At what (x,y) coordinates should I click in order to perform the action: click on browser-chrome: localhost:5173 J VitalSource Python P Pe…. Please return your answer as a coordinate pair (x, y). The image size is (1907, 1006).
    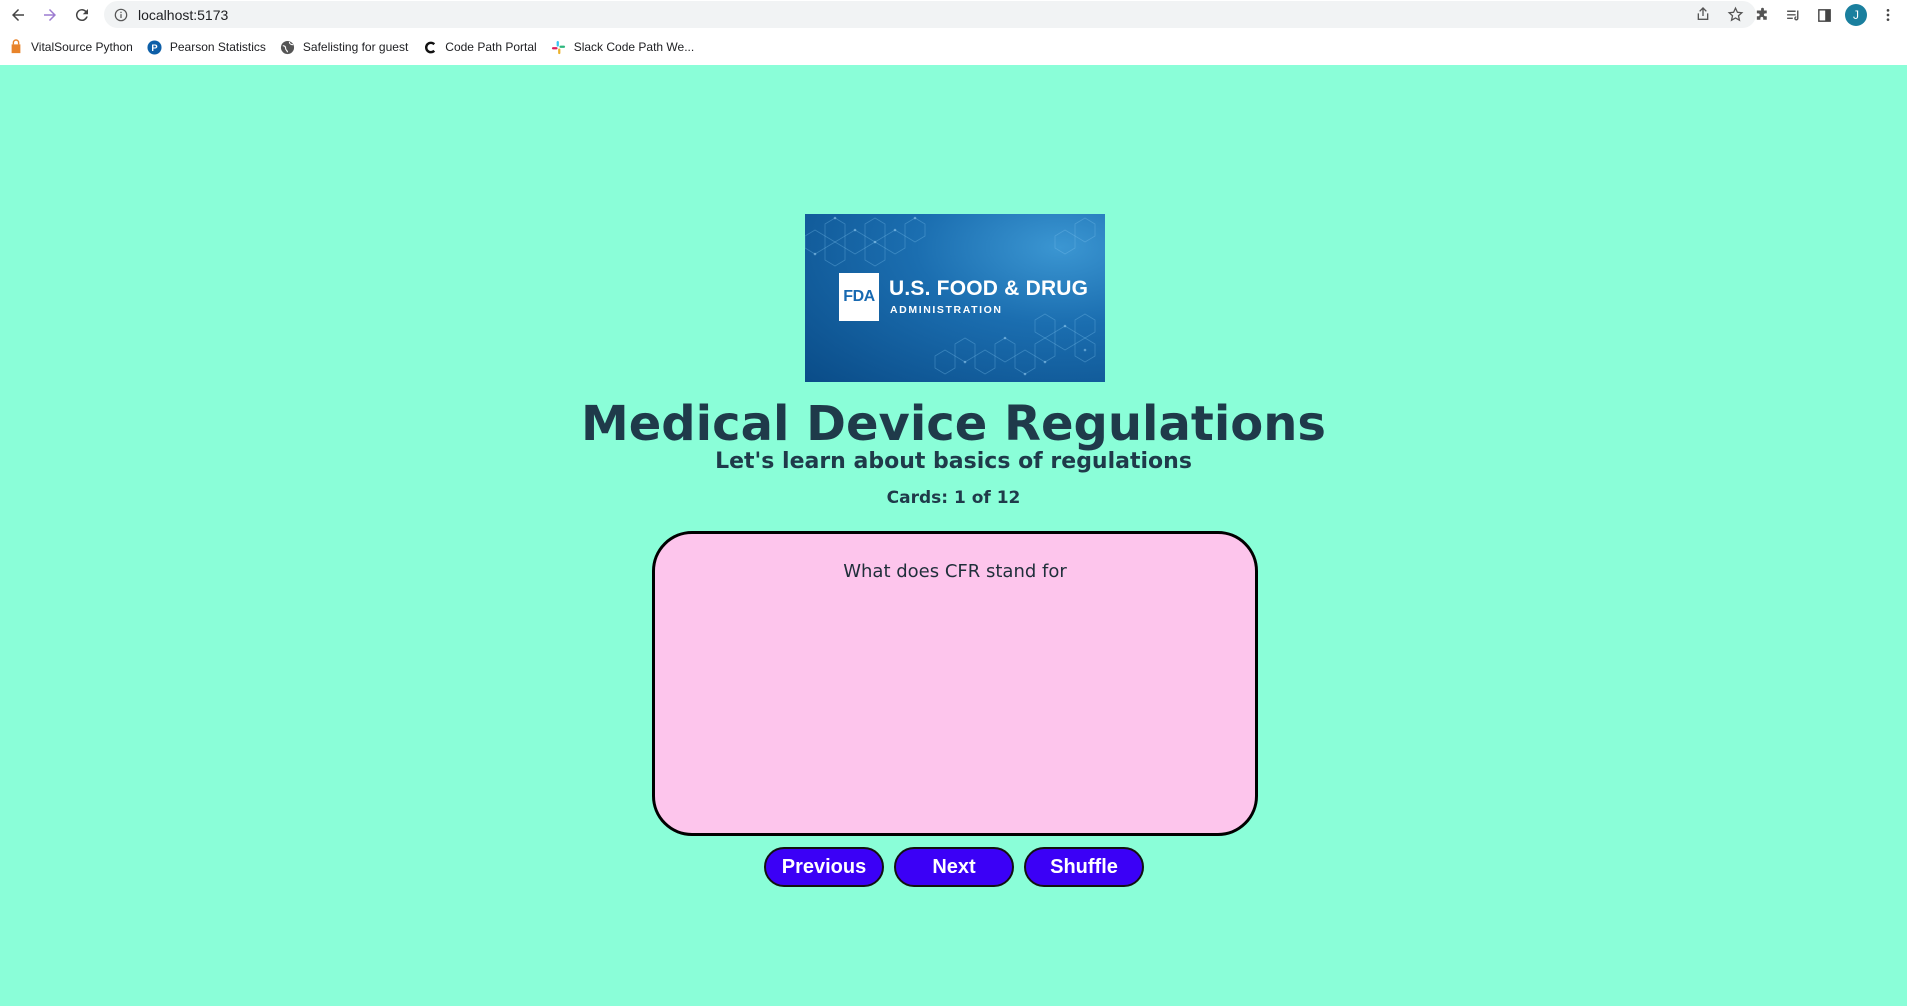
    Looking at the image, I should click on (953, 32).